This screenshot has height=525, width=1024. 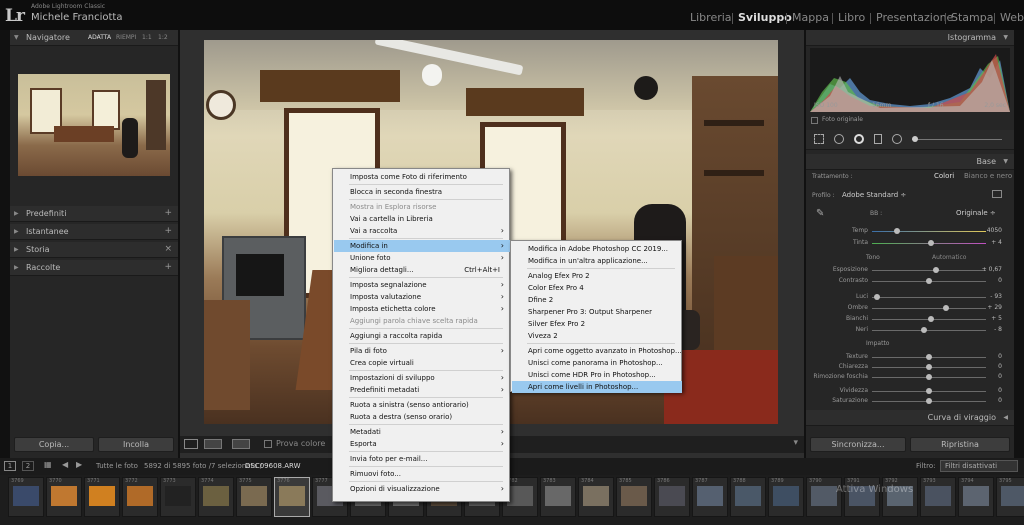 I want to click on spot-removal-icon, so click(x=839, y=139).